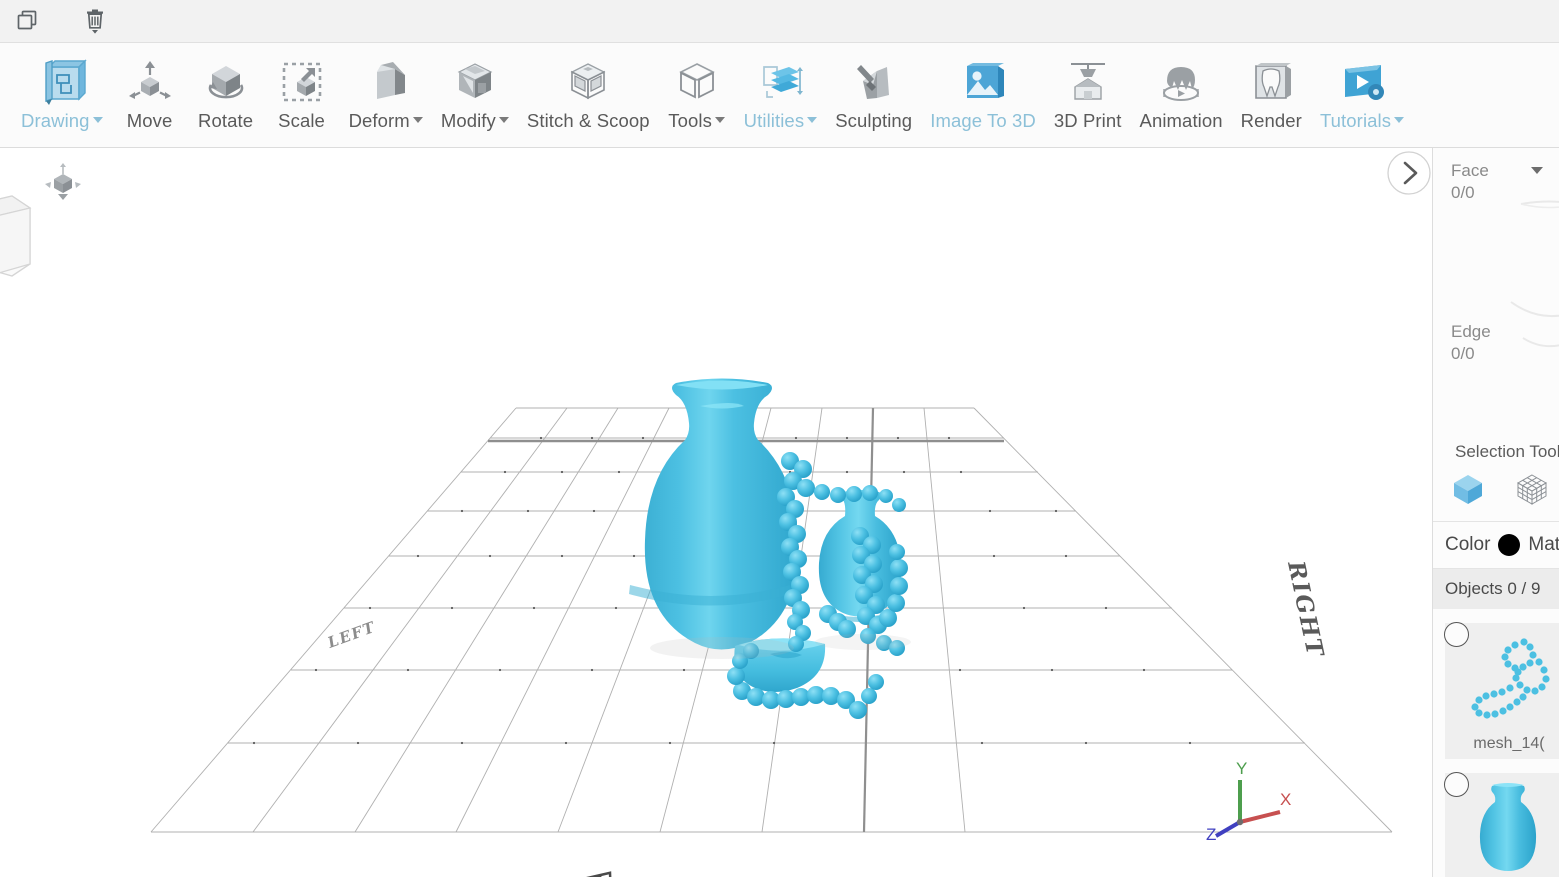 This screenshot has width=1559, height=877. I want to click on move-icon, so click(150, 82).